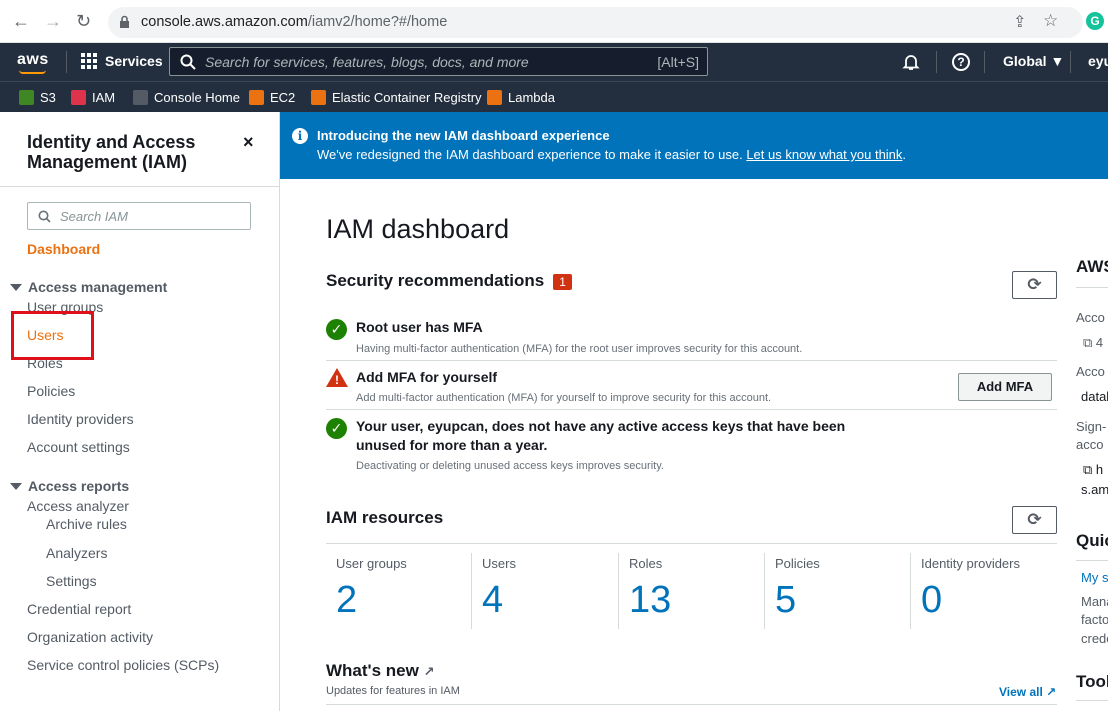 The image size is (1108, 711). Describe the element at coordinates (139, 216) in the screenshot. I see `sidebar-search-input: Search IAM` at that location.